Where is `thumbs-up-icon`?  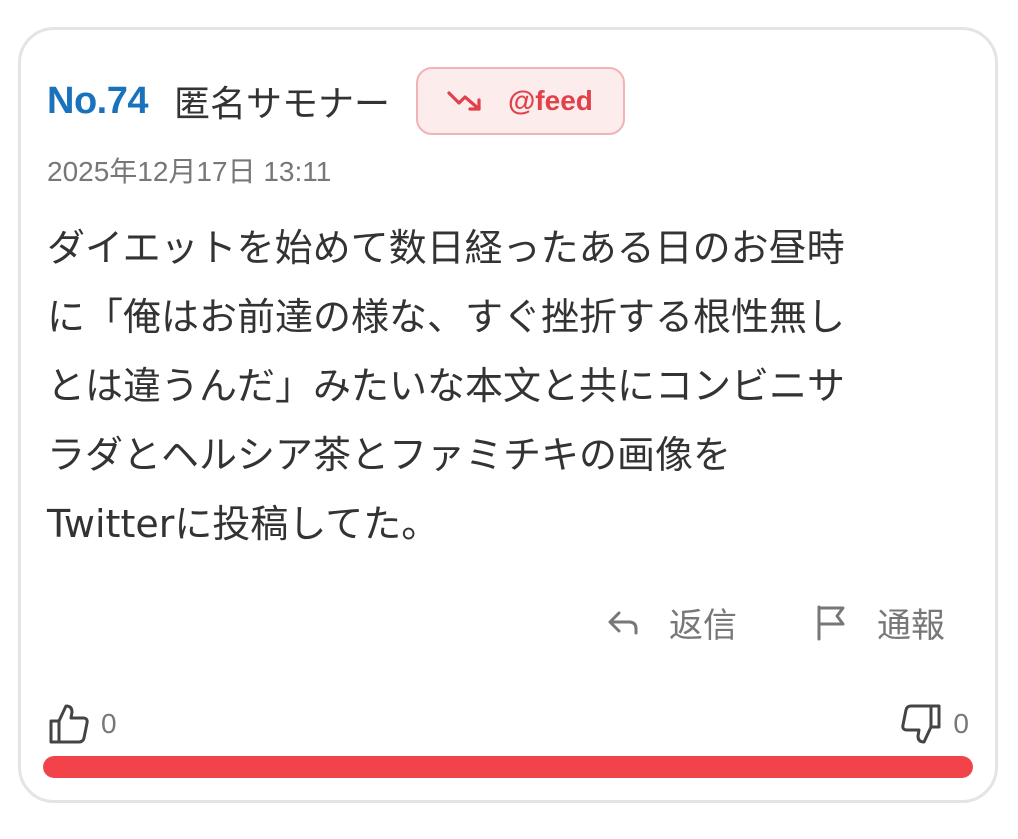
thumbs-up-icon is located at coordinates (69, 724).